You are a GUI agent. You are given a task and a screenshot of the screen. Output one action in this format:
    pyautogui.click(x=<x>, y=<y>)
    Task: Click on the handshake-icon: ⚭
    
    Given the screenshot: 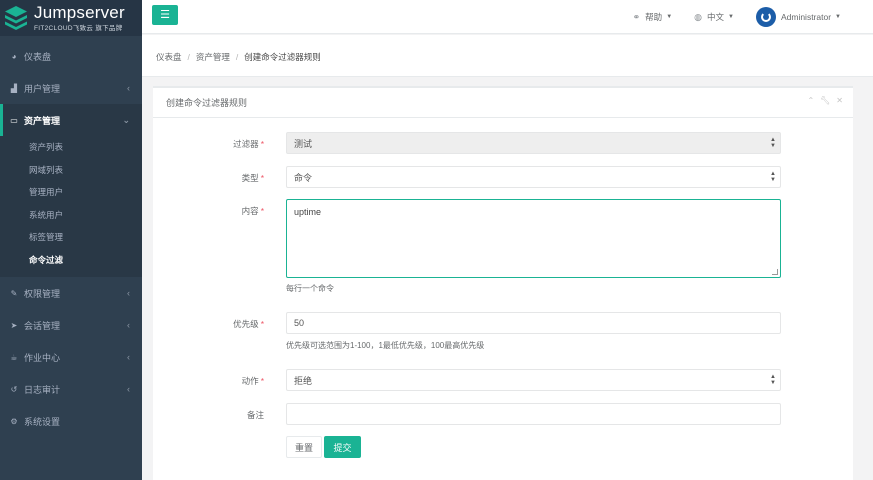 What is the action you would take?
    pyautogui.click(x=636, y=16)
    